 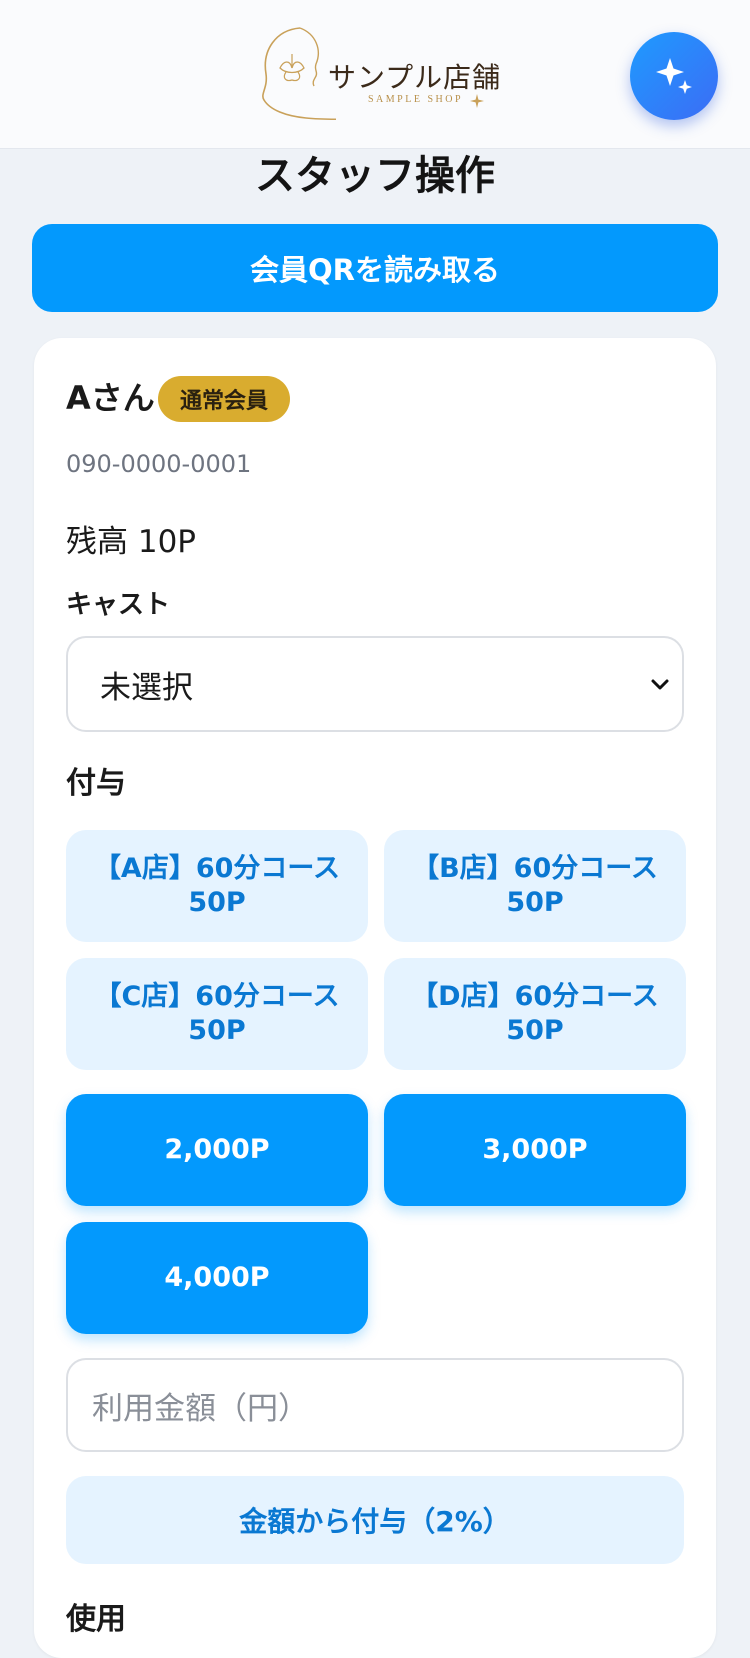 I want to click on logo-text: サンプル店舗, so click(x=415, y=77).